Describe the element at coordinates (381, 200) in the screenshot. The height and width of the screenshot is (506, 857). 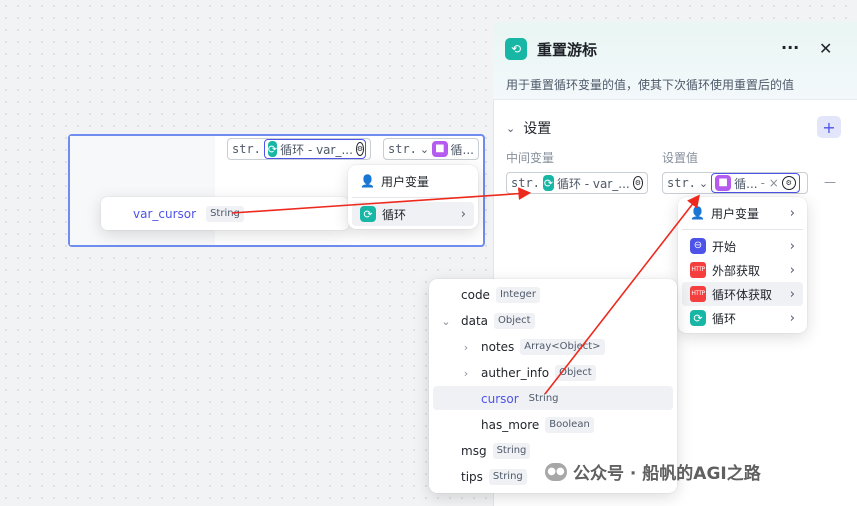
I see `arrow-to-middle-var` at that location.